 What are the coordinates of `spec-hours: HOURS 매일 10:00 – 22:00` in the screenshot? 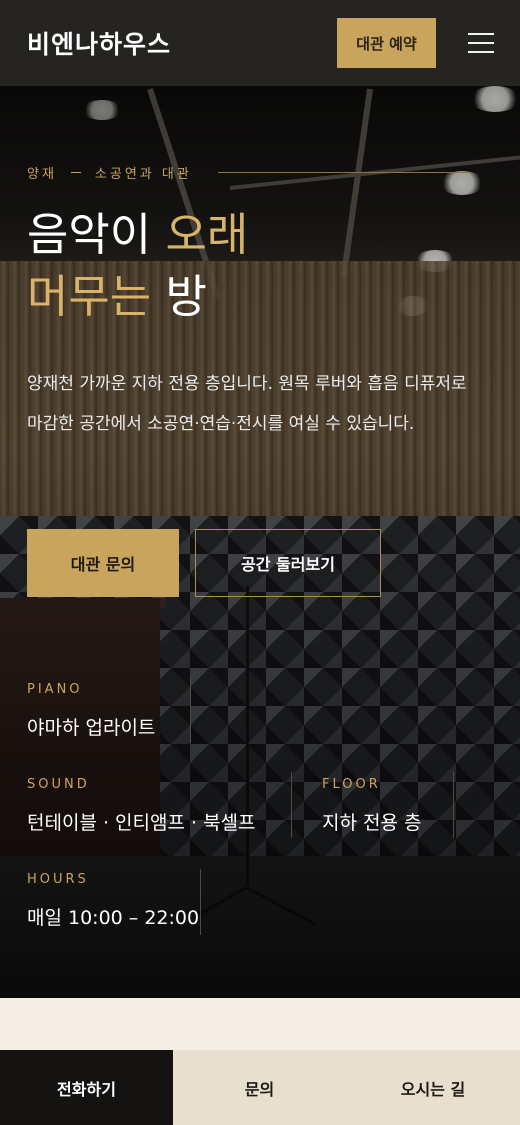 It's located at (113, 901).